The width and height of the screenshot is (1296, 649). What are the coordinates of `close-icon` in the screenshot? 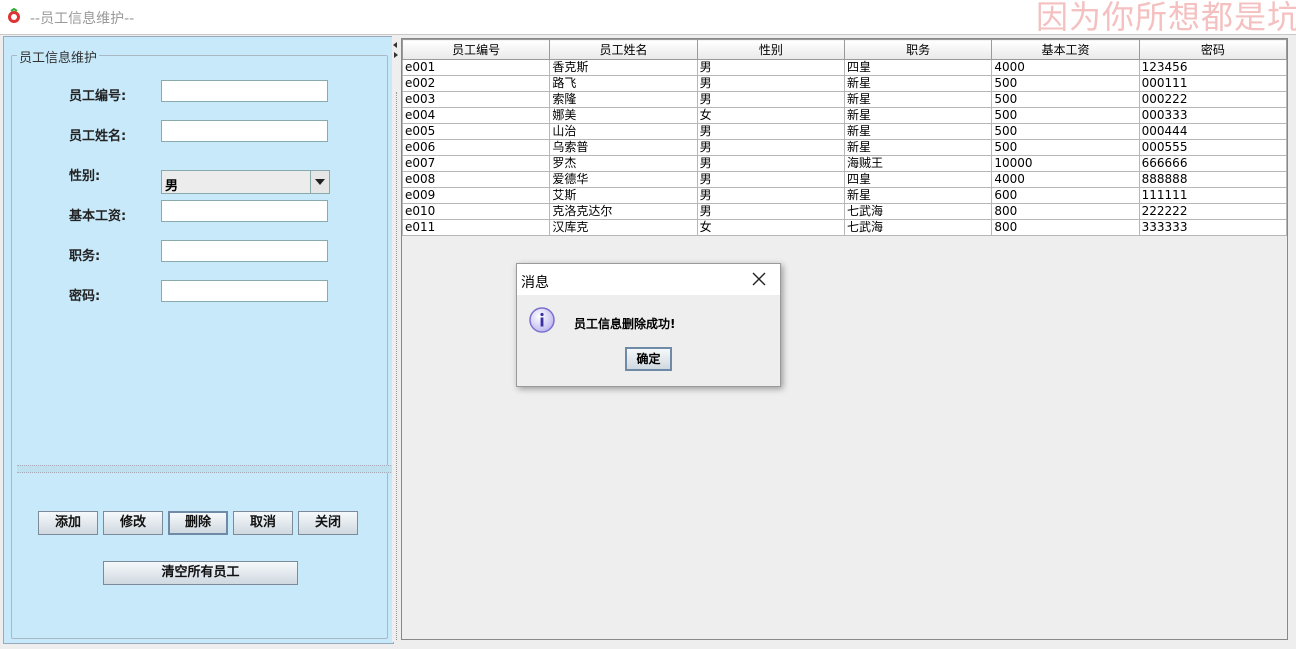 It's located at (759, 279).